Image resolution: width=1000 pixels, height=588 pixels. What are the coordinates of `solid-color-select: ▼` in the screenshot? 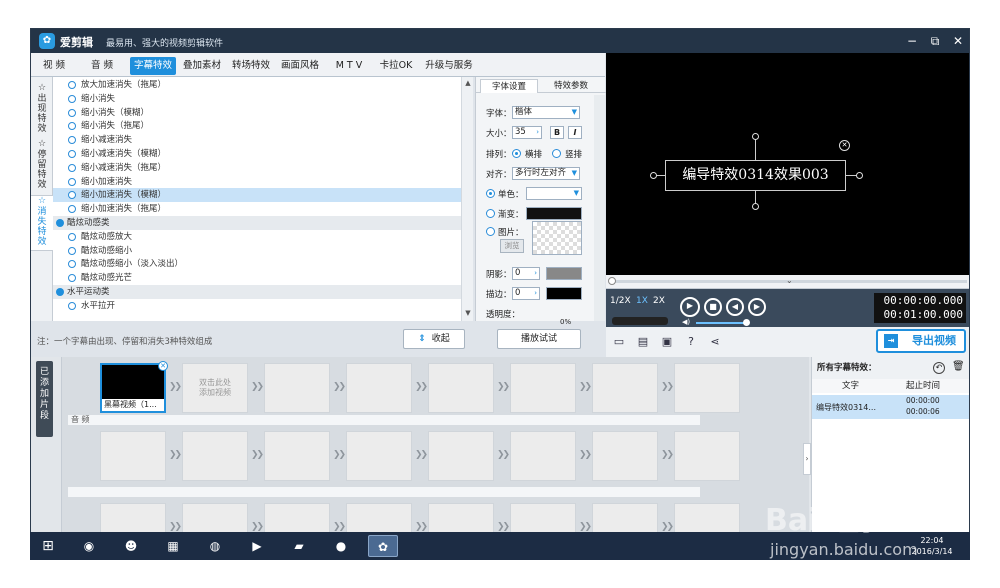 It's located at (554, 193).